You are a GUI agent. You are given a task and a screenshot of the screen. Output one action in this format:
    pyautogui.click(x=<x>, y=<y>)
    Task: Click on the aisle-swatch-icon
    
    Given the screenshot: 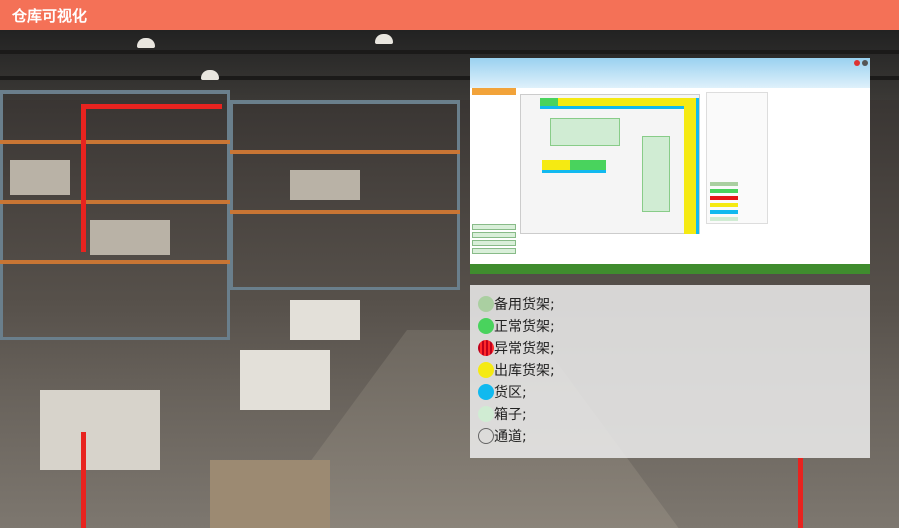 What is the action you would take?
    pyautogui.click(x=486, y=436)
    